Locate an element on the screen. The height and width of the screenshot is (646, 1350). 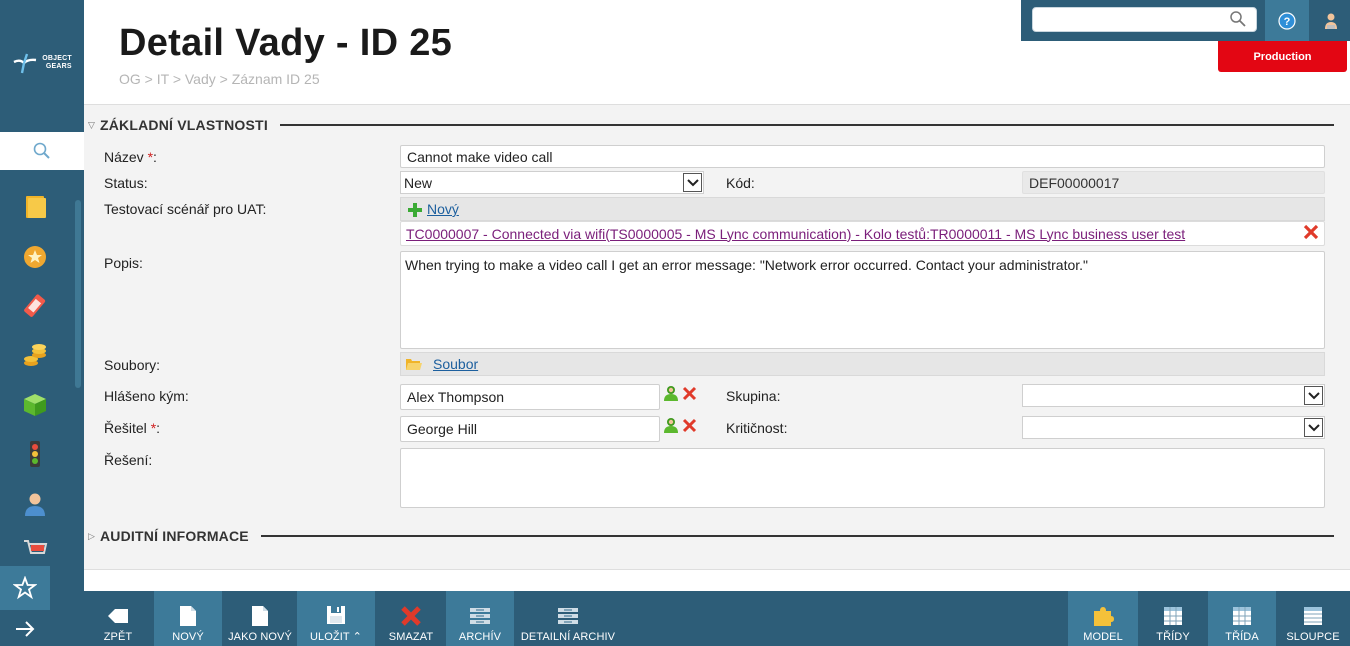
section-title: ZÁKLADNÍ VLASTNOSTI is located at coordinates (184, 125).